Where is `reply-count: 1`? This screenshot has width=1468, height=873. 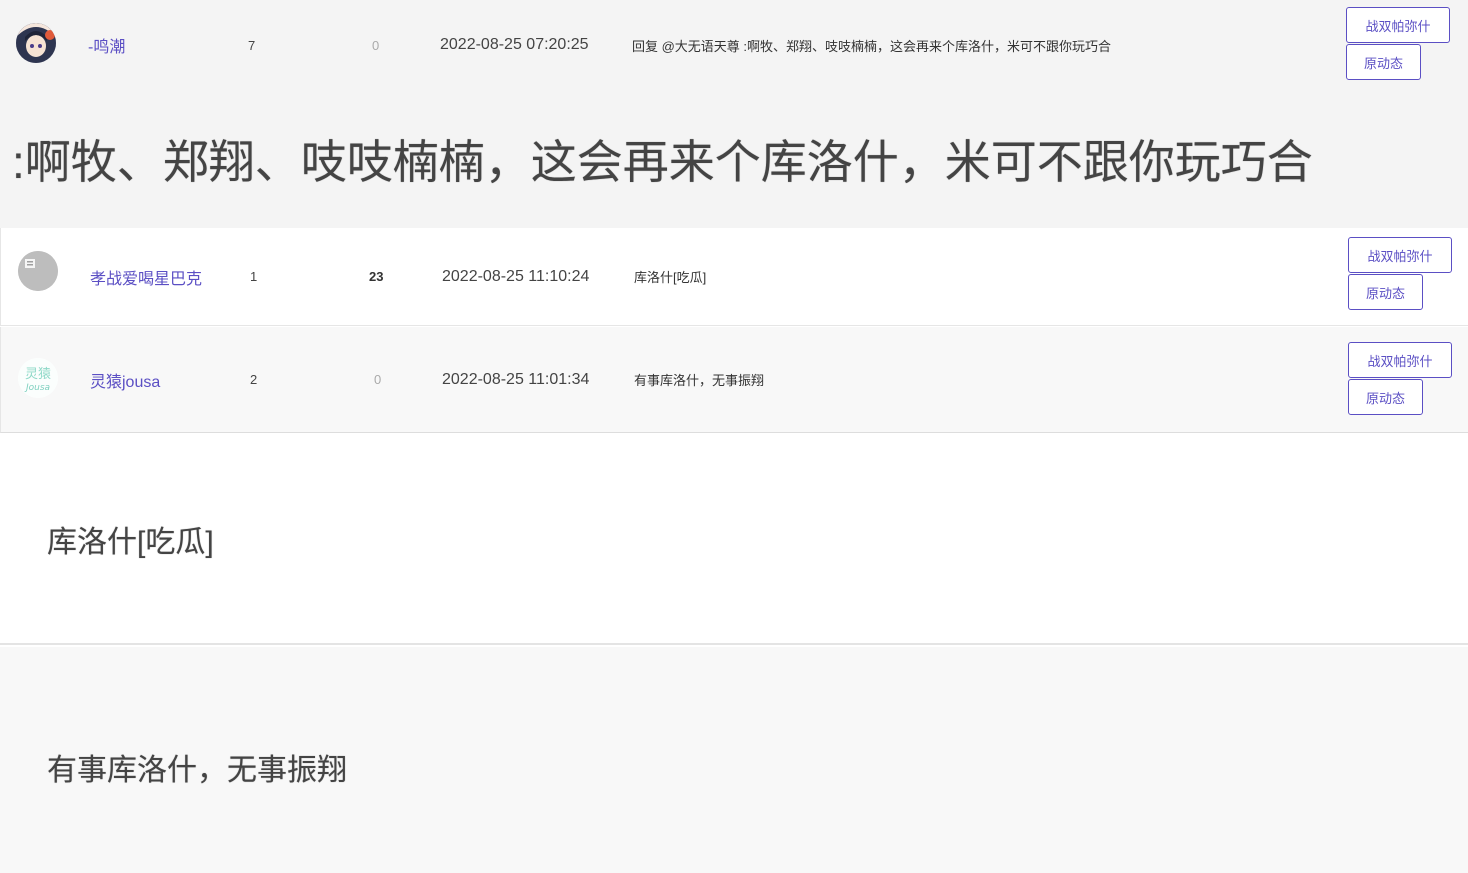 reply-count: 1 is located at coordinates (254, 276).